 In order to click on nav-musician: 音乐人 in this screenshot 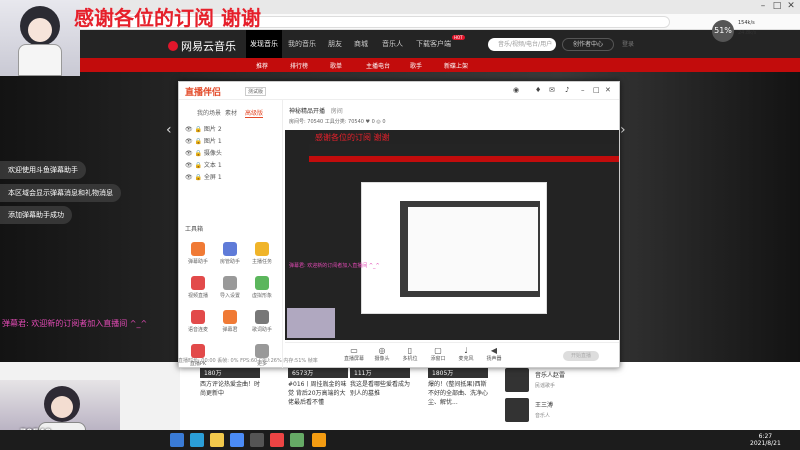, I will do `click(392, 44)`.